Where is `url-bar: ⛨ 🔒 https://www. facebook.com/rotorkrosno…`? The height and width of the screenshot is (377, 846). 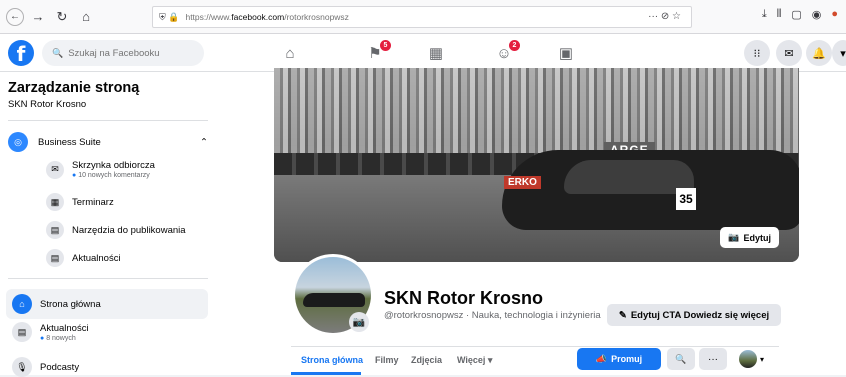 url-bar: ⛨ 🔒 https://www. facebook.com/rotorkrosno… is located at coordinates (422, 17).